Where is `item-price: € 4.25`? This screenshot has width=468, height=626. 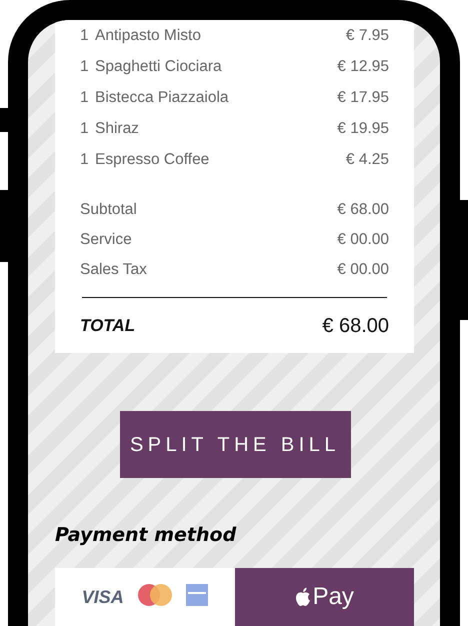
item-price: € 4.25 is located at coordinates (367, 160).